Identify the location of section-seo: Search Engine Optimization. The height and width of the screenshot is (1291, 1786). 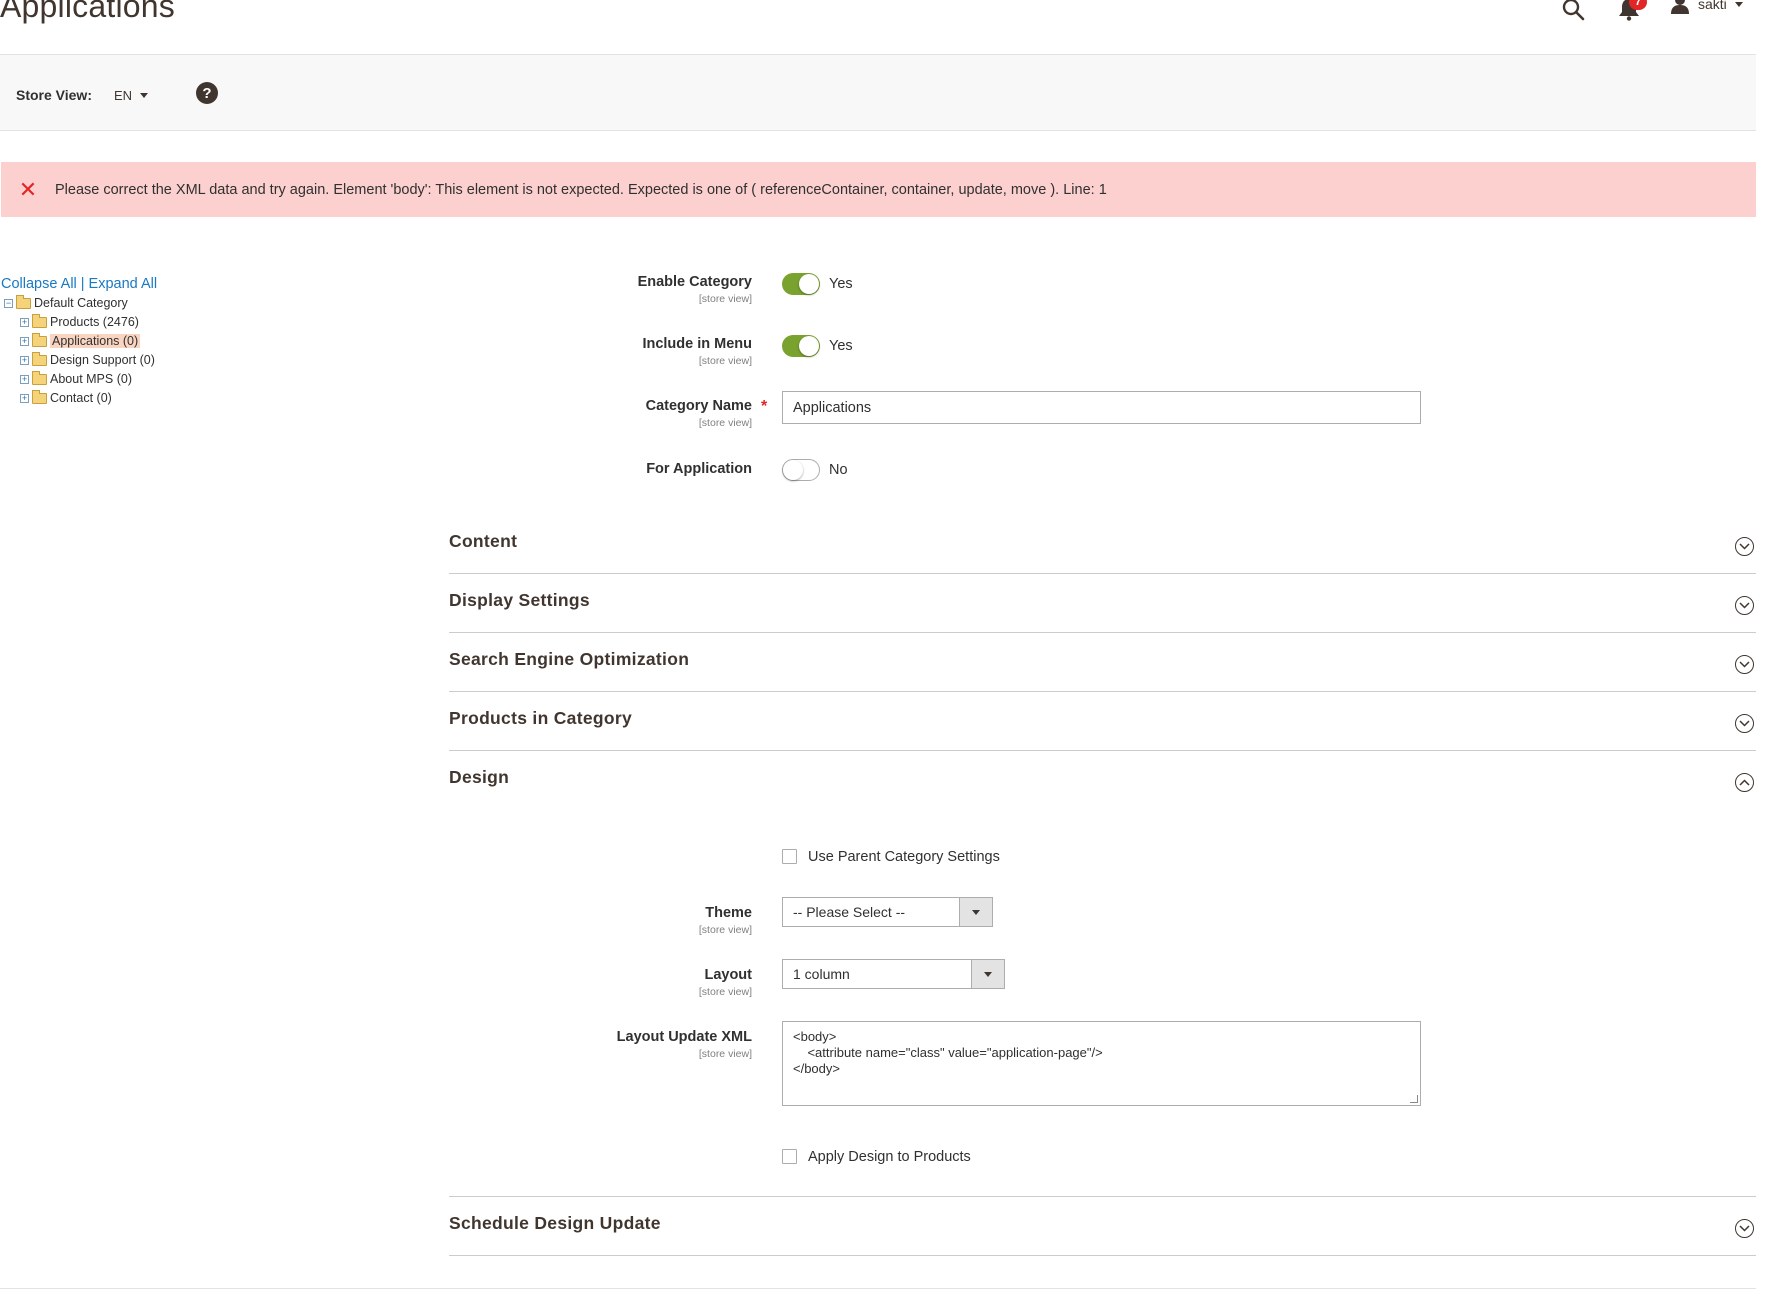
(1102, 662).